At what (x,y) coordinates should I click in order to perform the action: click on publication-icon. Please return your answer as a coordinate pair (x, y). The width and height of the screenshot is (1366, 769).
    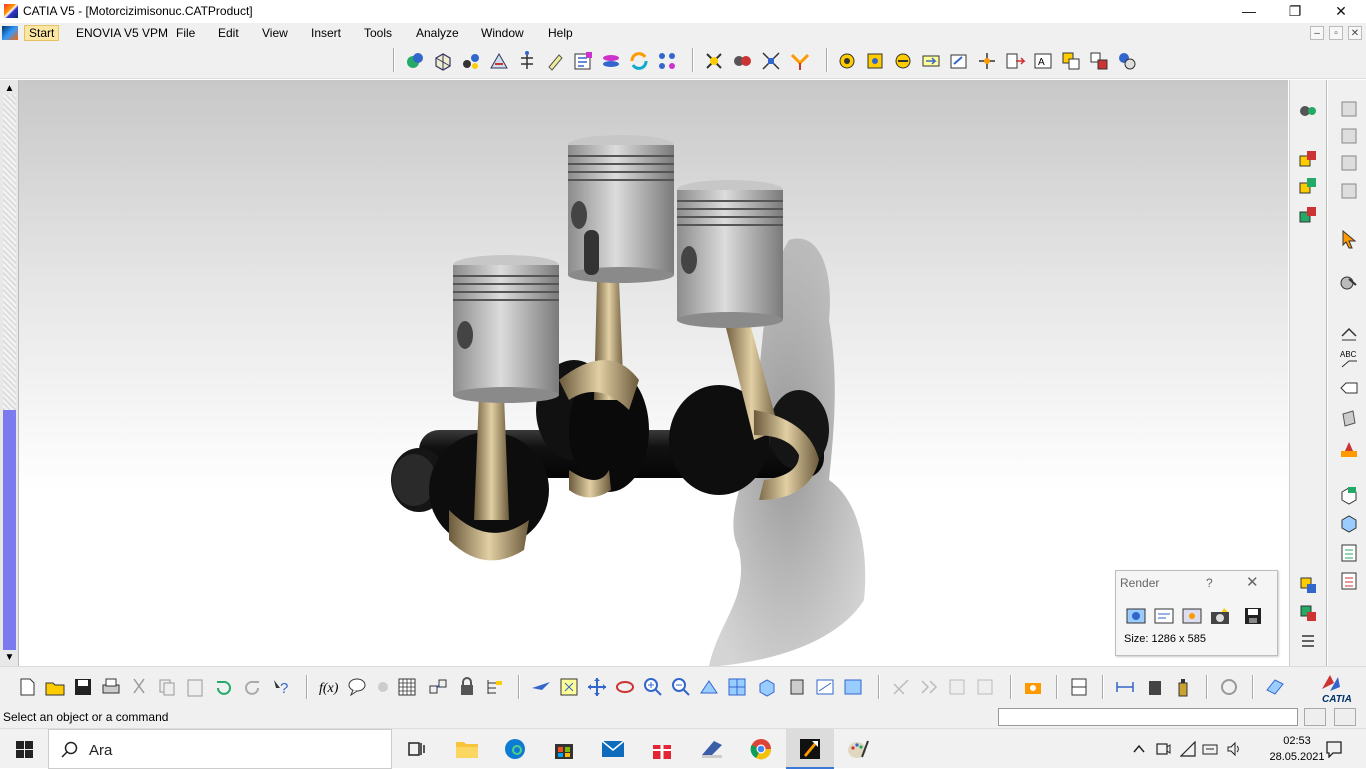
    Looking at the image, I should click on (1349, 449).